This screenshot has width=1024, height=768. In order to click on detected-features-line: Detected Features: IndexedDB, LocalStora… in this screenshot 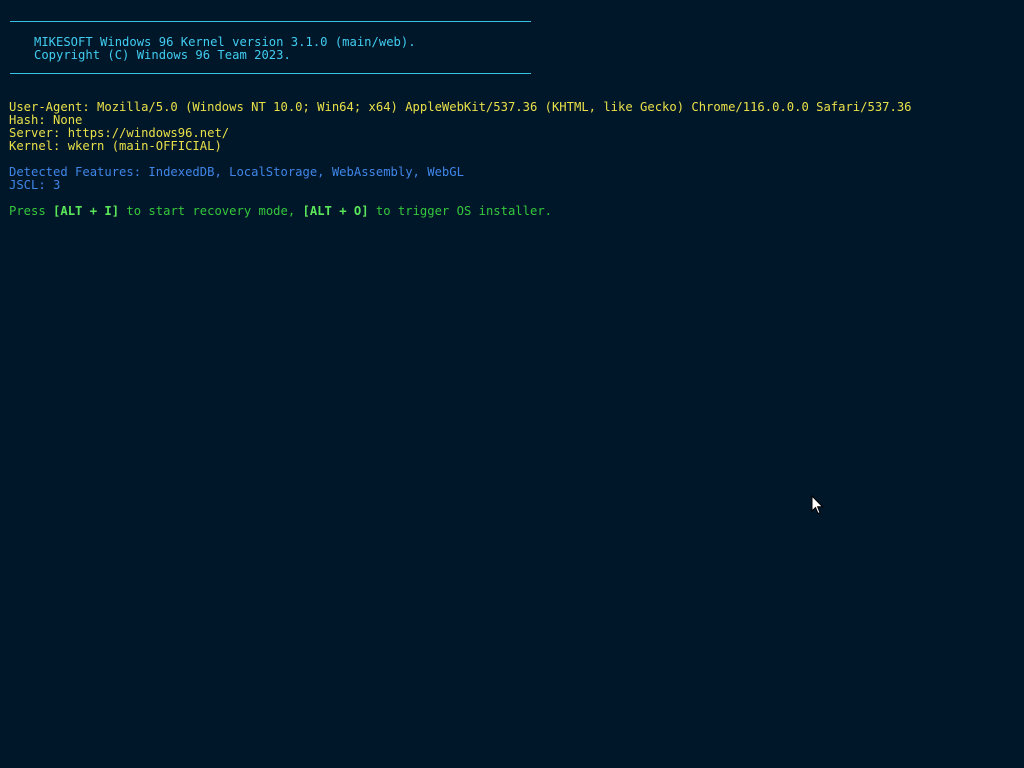, I will do `click(236, 172)`.